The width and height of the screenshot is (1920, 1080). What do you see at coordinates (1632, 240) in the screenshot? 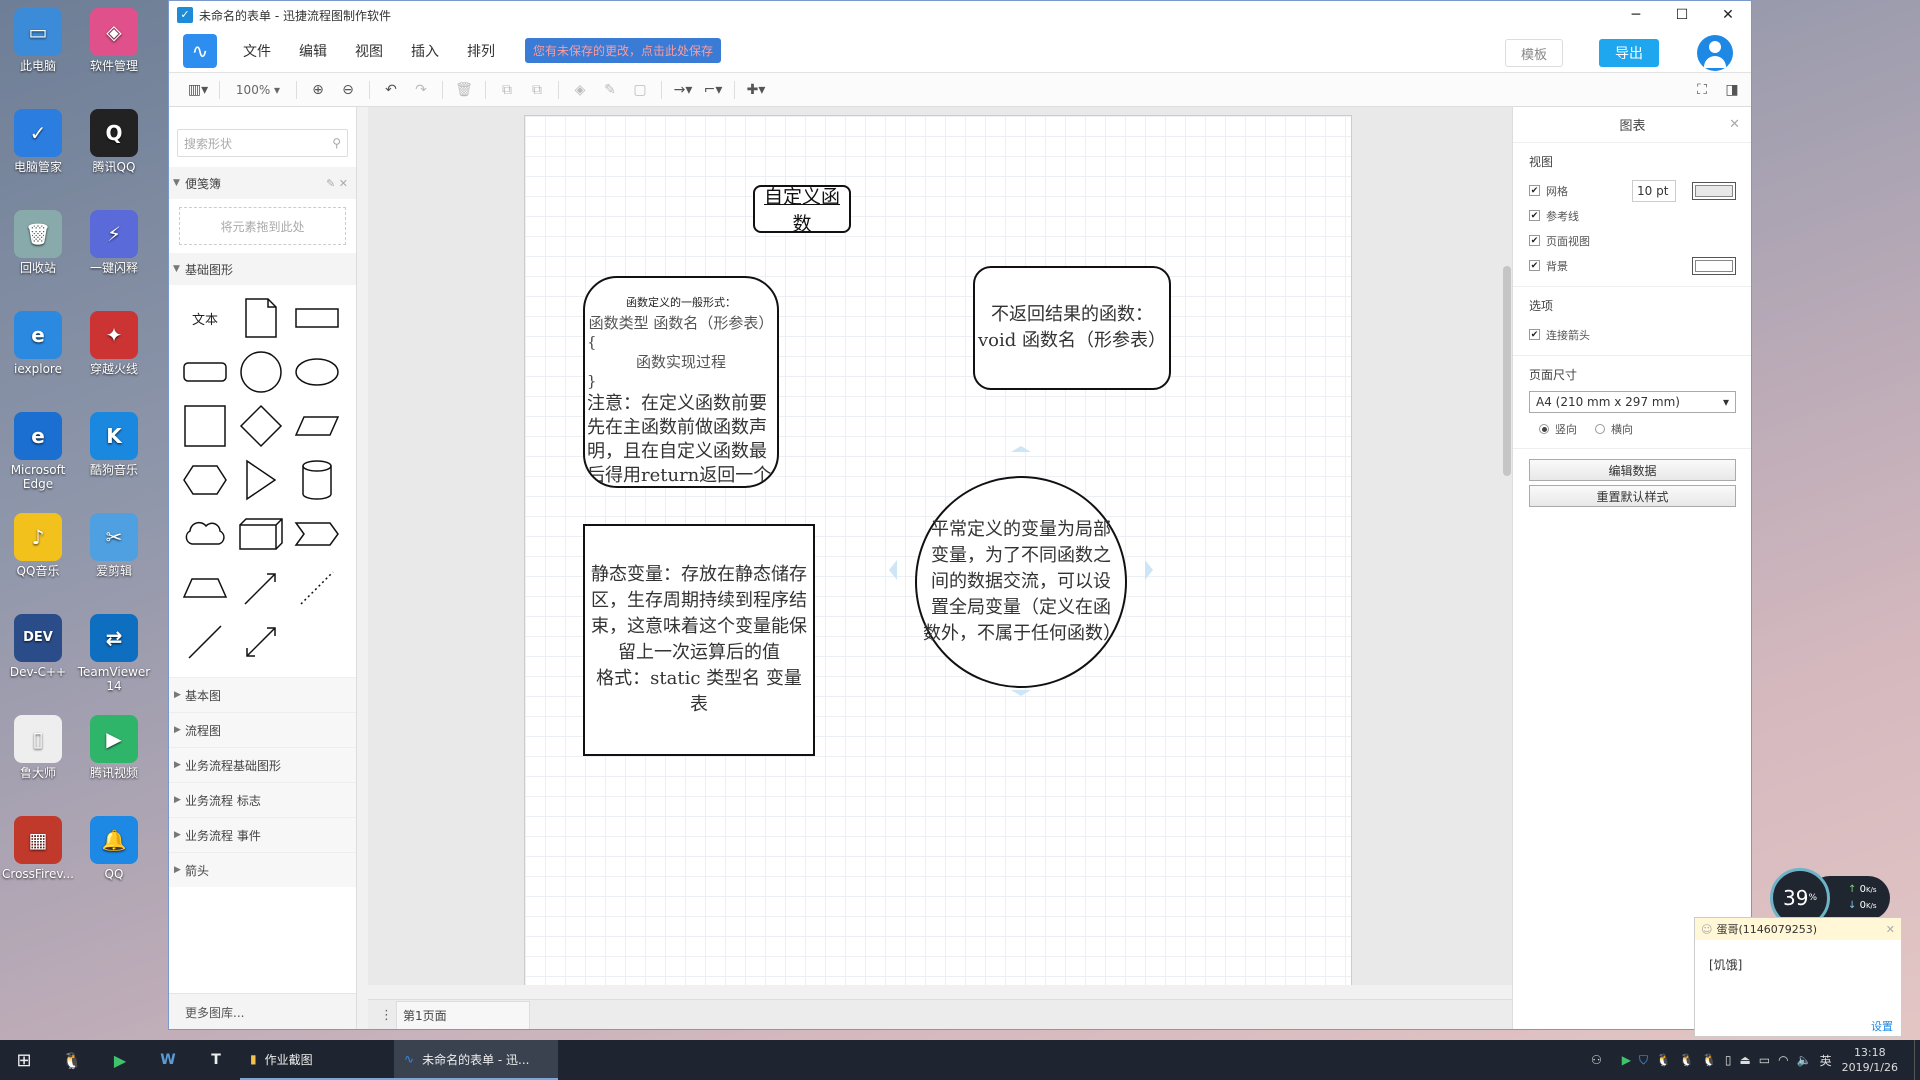
I see `page-view-option: ✔ 页面视图` at bounding box center [1632, 240].